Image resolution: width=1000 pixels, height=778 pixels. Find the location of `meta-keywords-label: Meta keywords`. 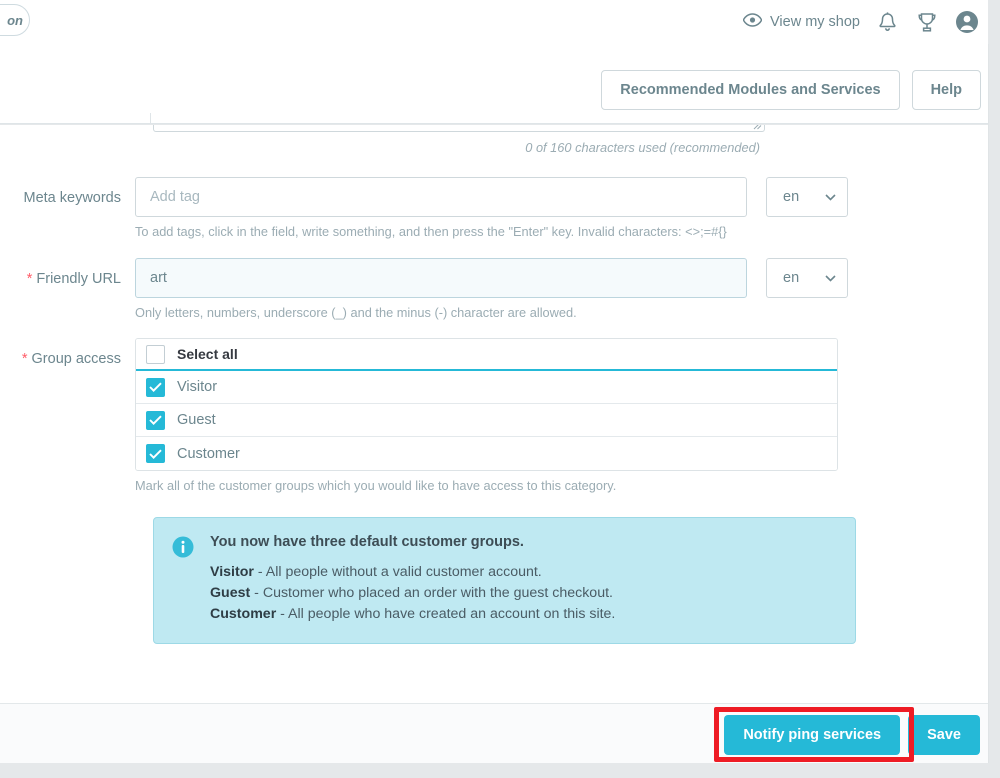

meta-keywords-label: Meta keywords is located at coordinates (72, 198).